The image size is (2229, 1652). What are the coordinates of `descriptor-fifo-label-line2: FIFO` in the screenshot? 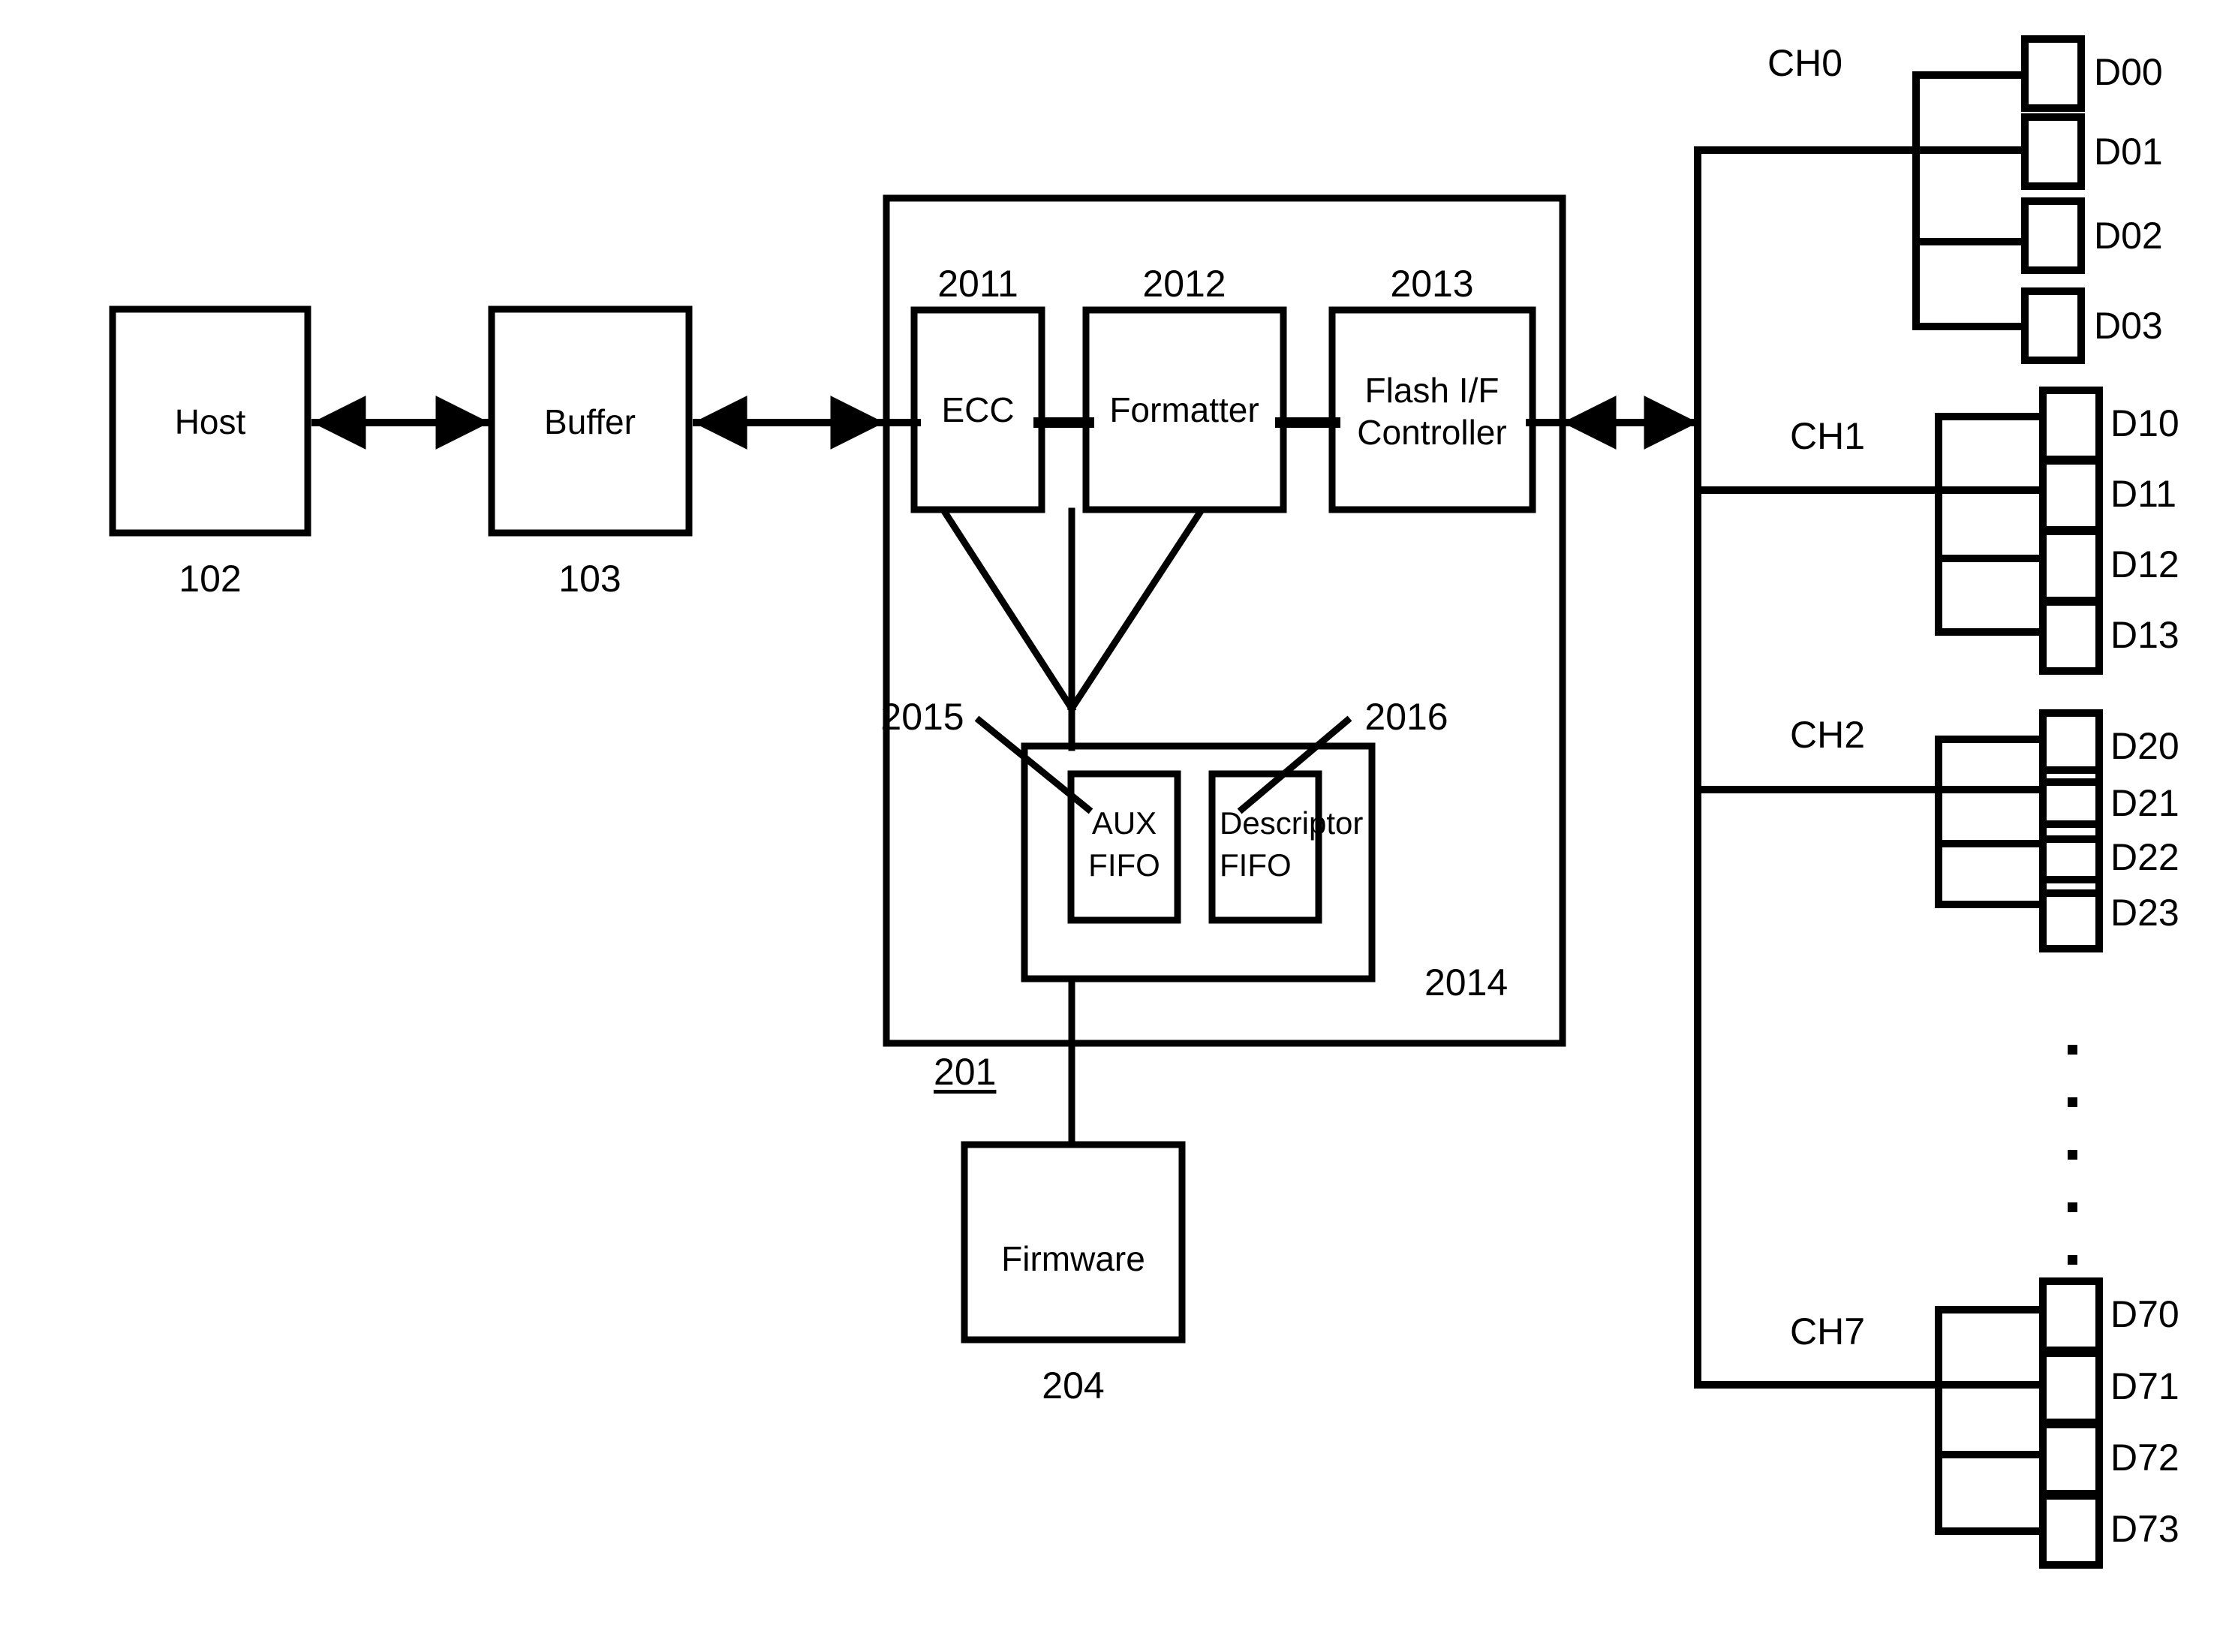 It's located at (1256, 865).